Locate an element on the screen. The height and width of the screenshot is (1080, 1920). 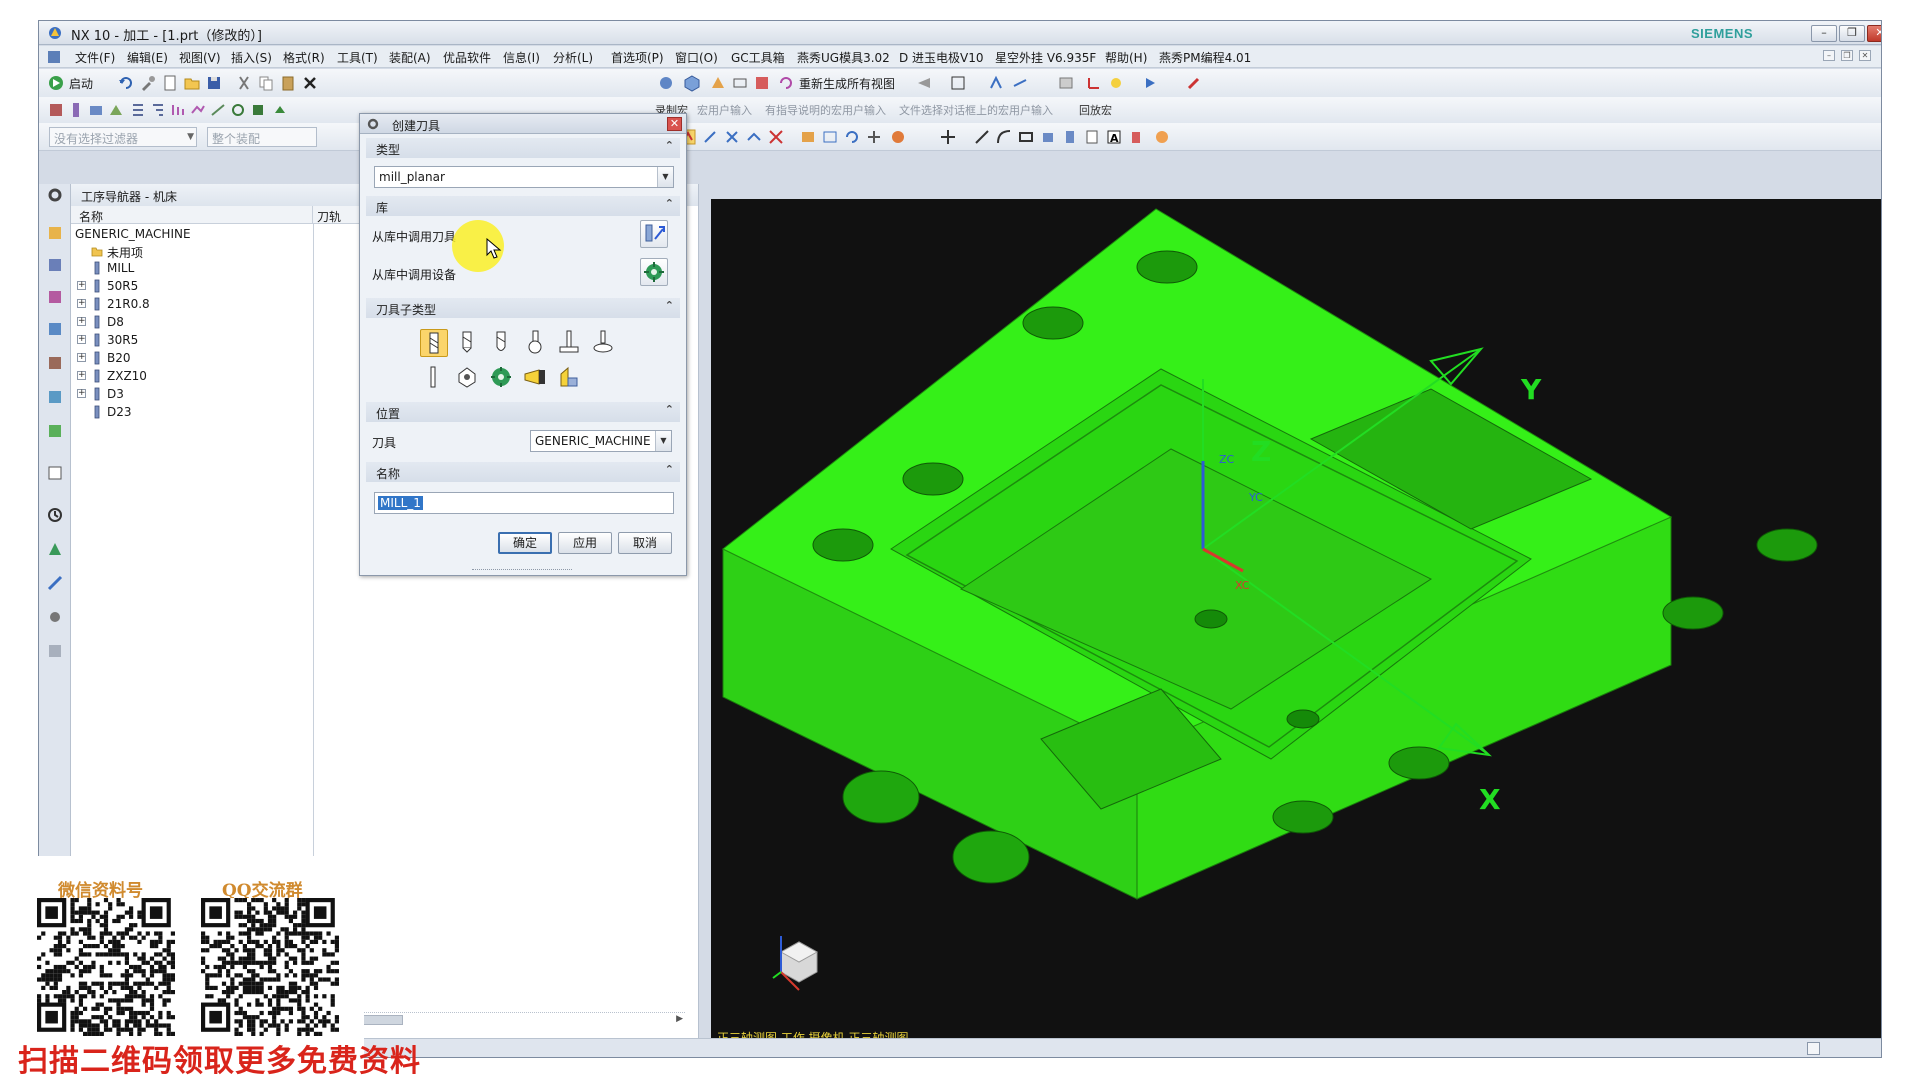
subtype-carrier-button is located at coordinates (502, 378).